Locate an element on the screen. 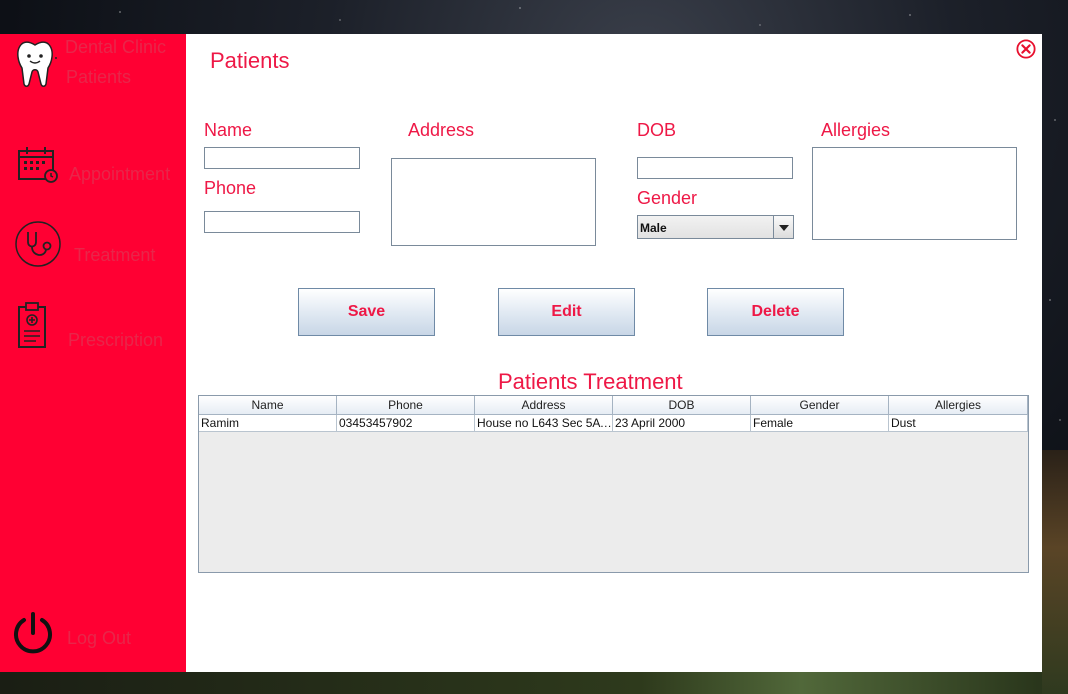  power-icon is located at coordinates (33, 633).